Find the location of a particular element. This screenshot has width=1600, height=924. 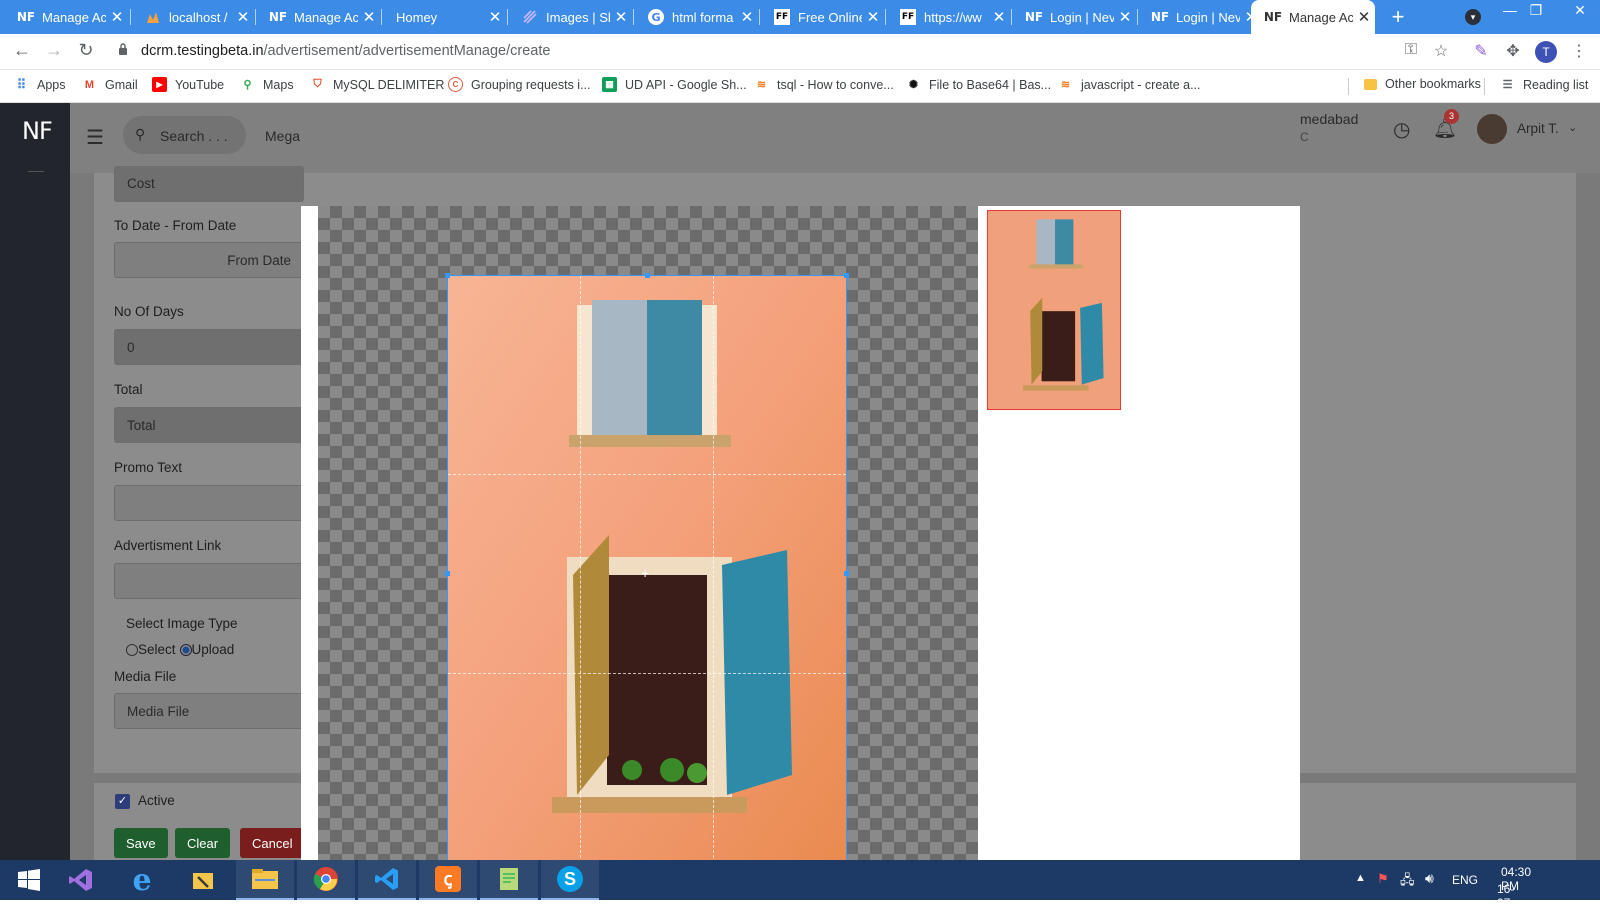

browser-tab: Images | Sh ✕ is located at coordinates (570, 17).